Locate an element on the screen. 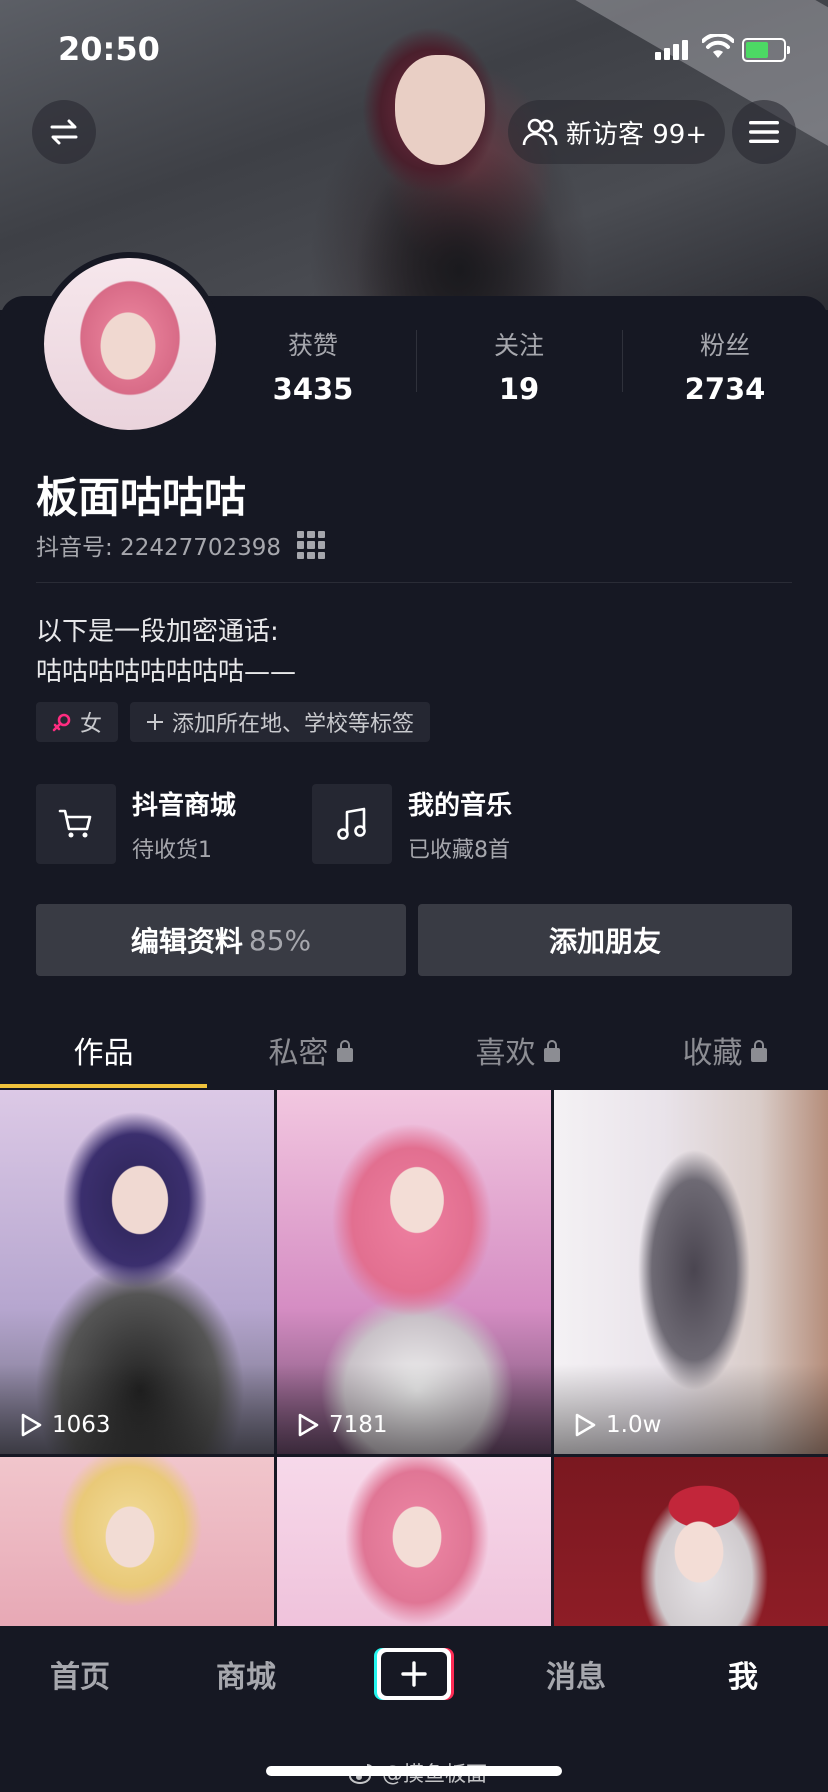  status-time: 20:50 is located at coordinates (109, 49).